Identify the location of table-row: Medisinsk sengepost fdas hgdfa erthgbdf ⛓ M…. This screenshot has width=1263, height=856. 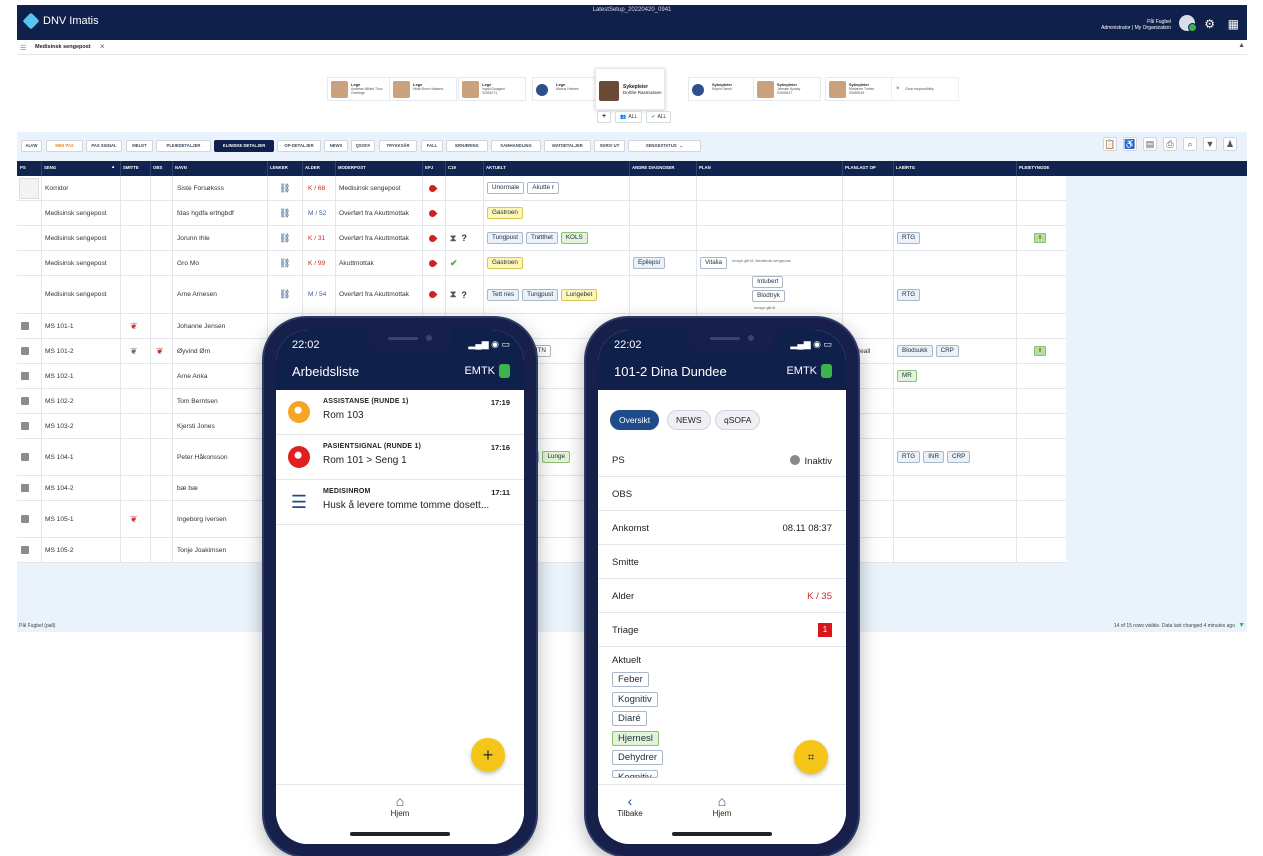
(541, 213).